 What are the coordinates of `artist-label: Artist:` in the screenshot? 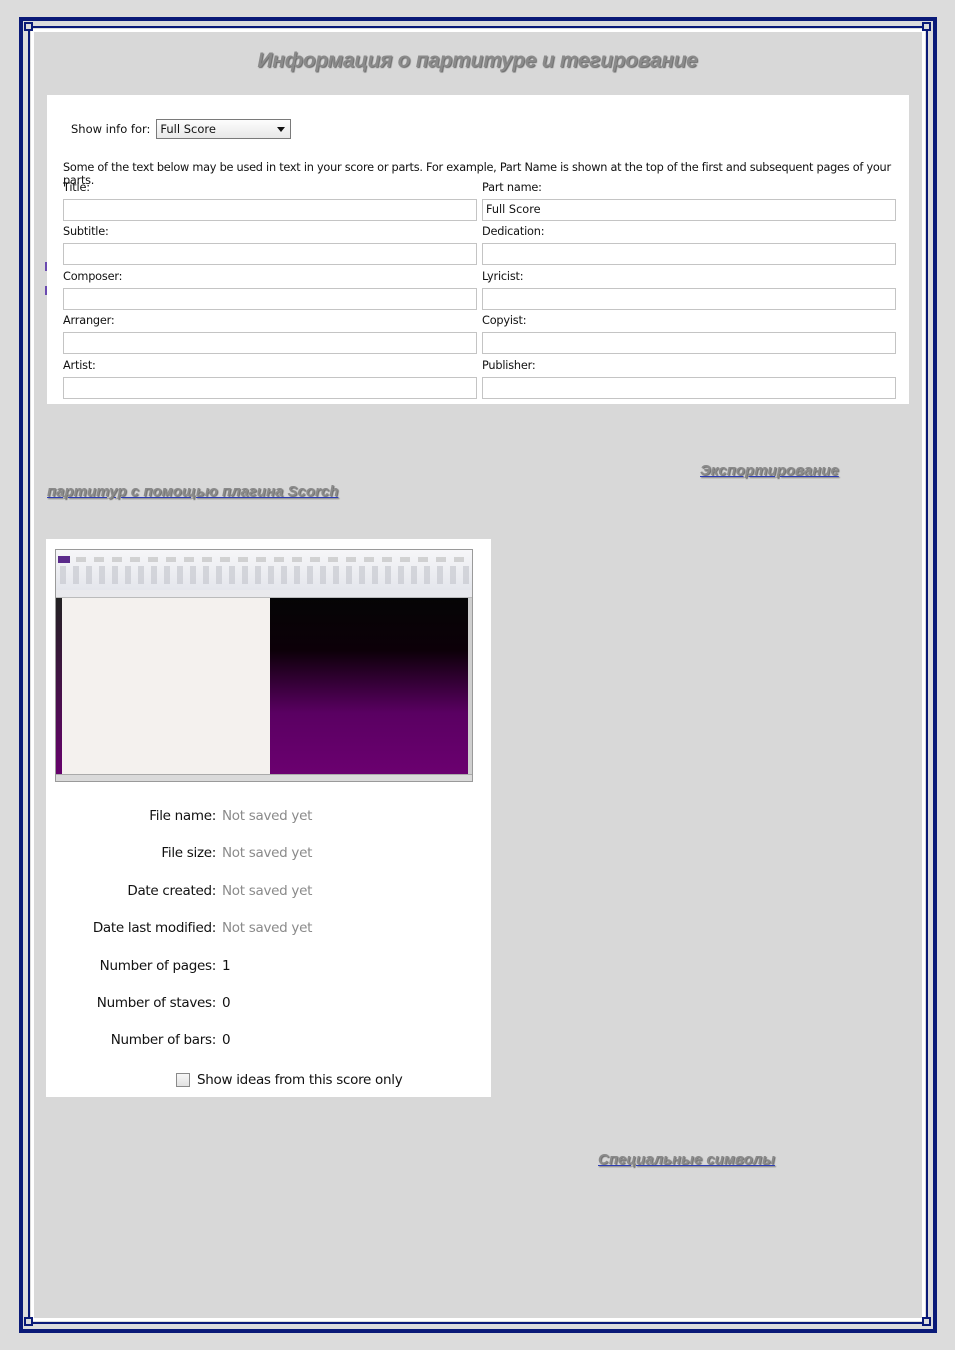 It's located at (79, 365).